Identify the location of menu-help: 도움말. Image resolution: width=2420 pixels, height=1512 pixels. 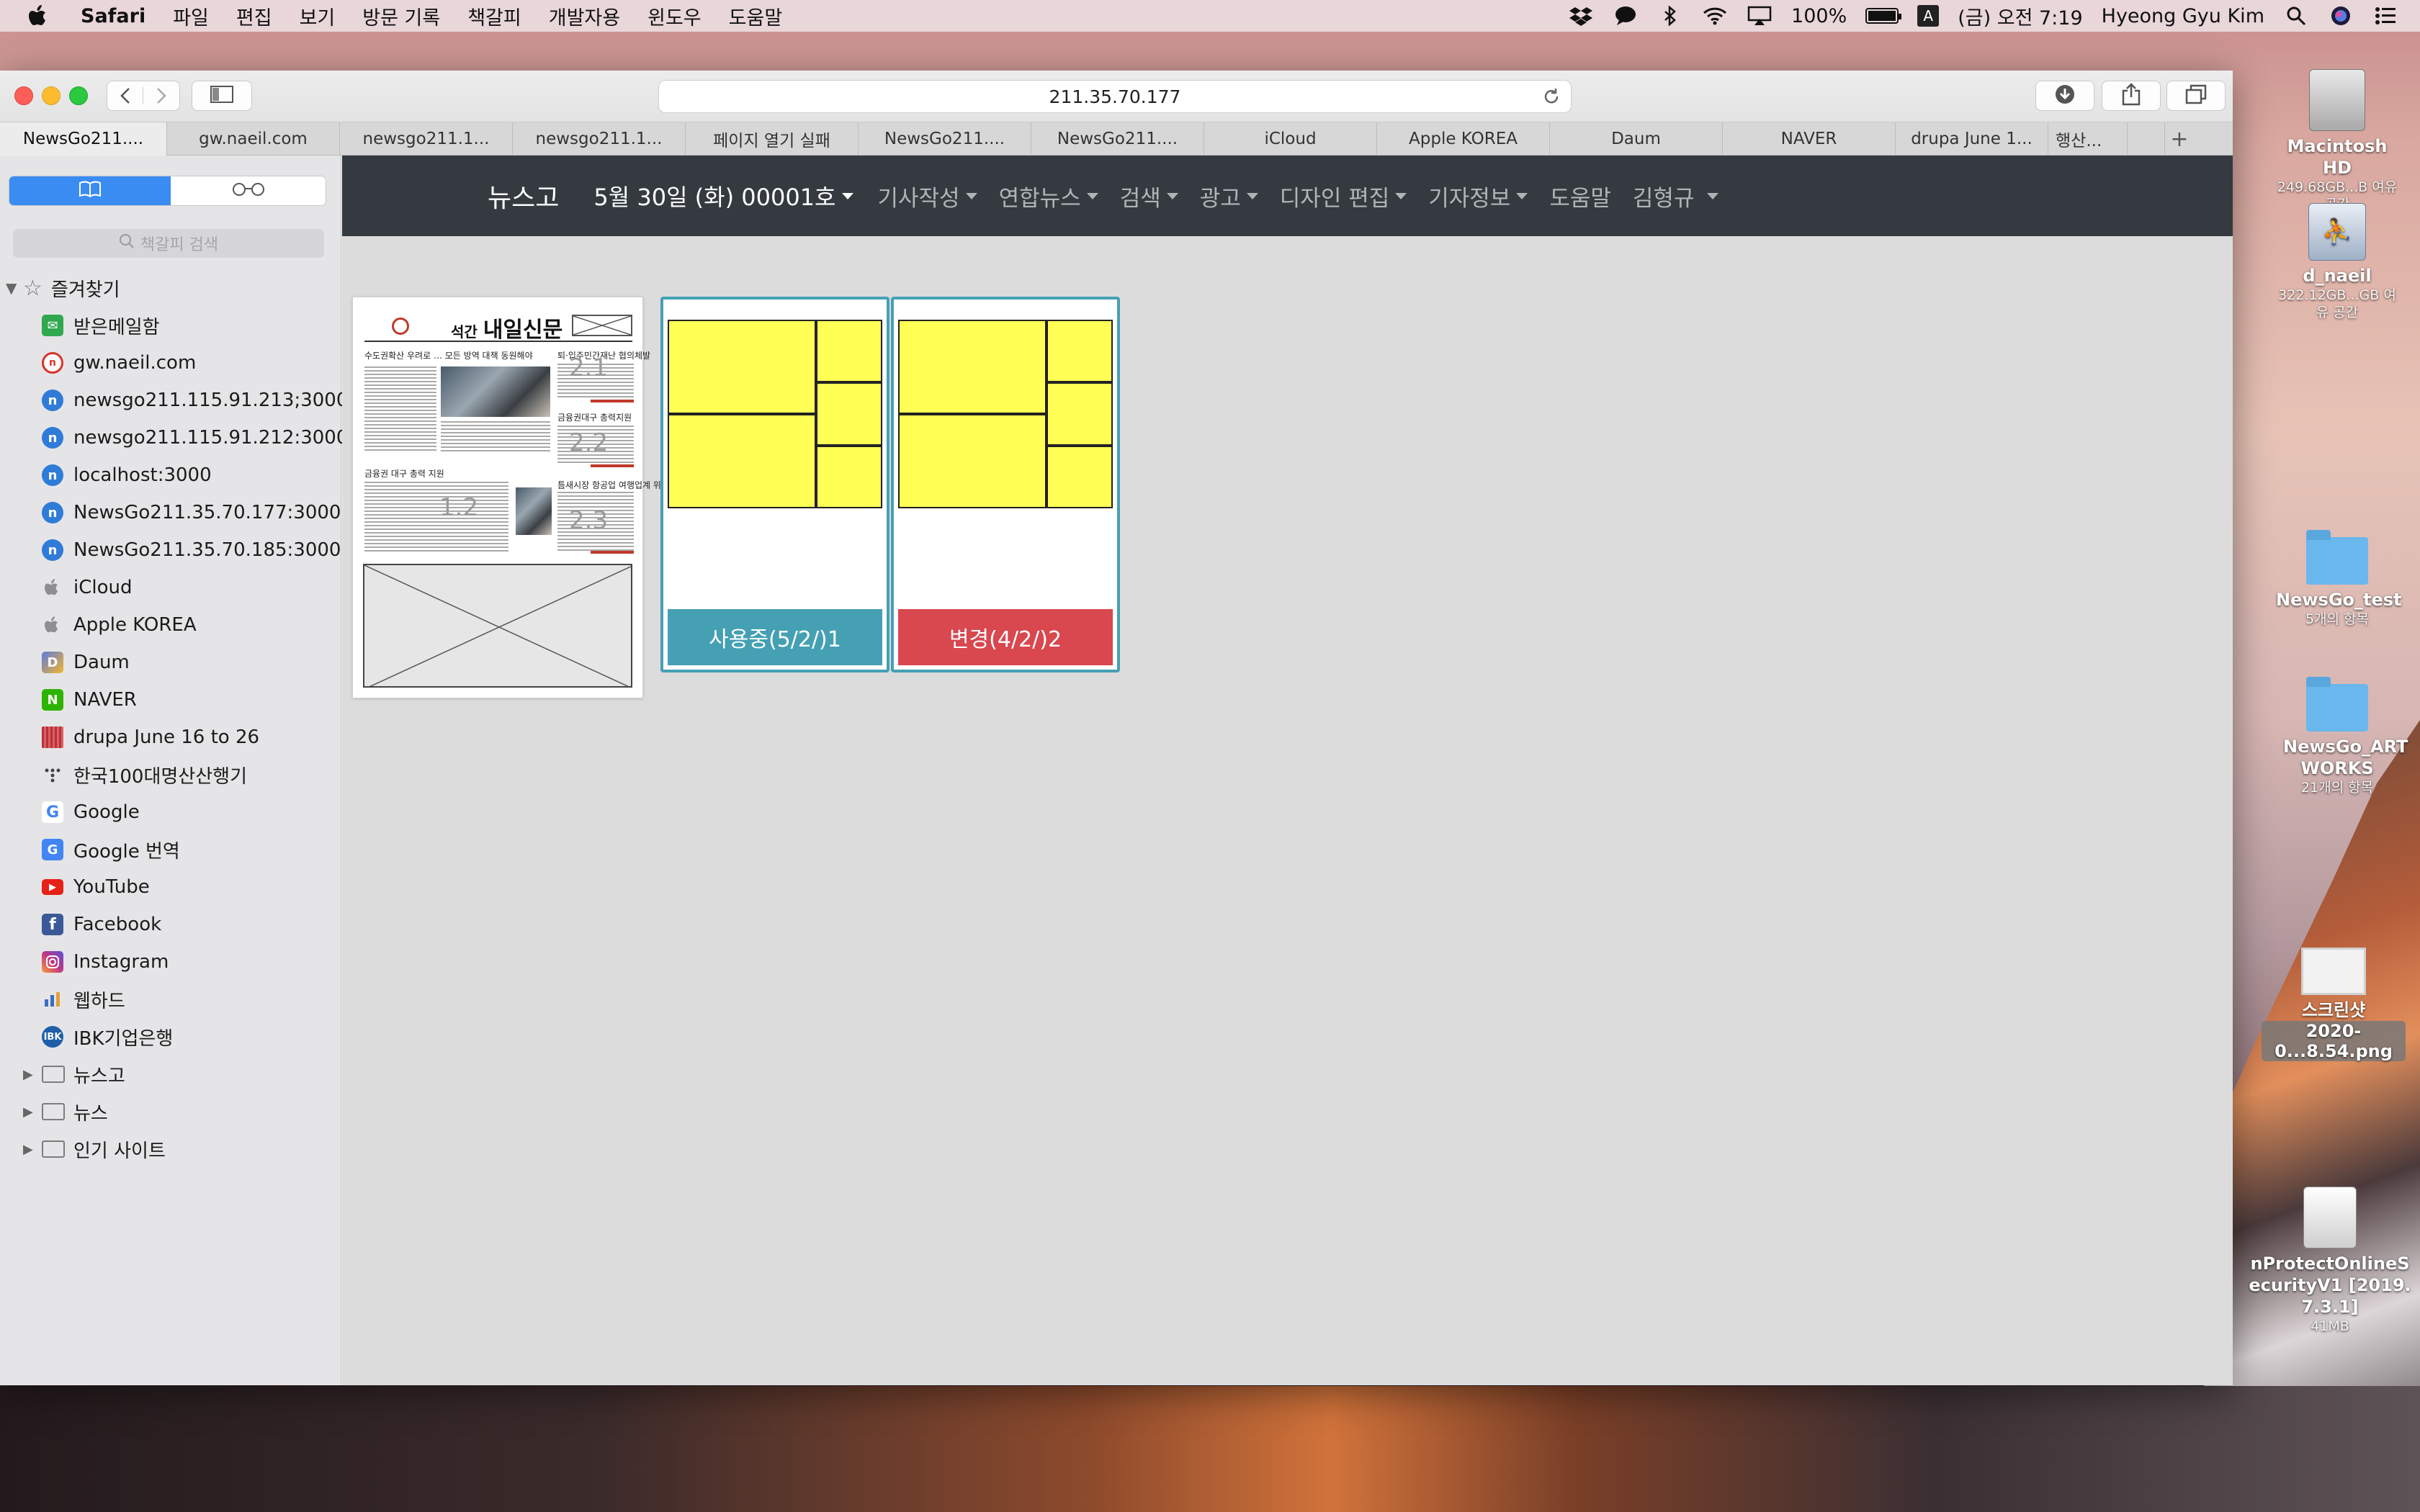
(756, 16).